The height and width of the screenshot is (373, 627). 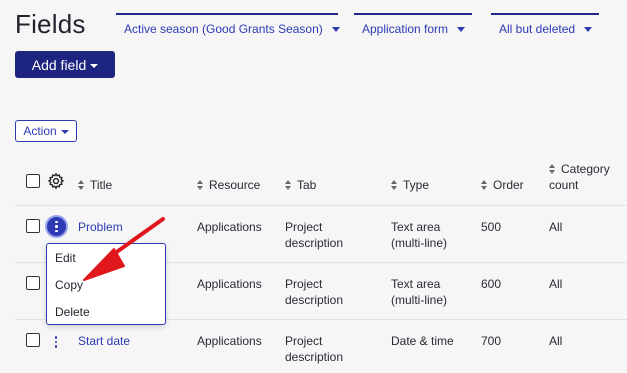 What do you see at coordinates (100, 227) in the screenshot?
I see `row-title-link: Problem` at bounding box center [100, 227].